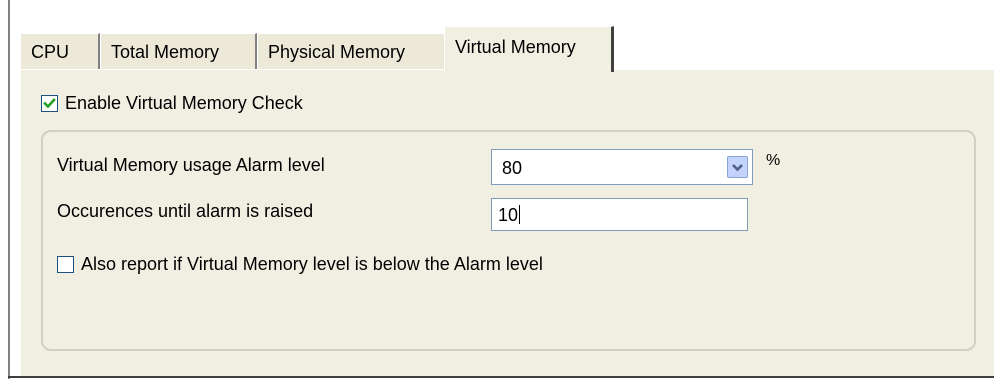  I want to click on checkmark-icon, so click(49, 103).